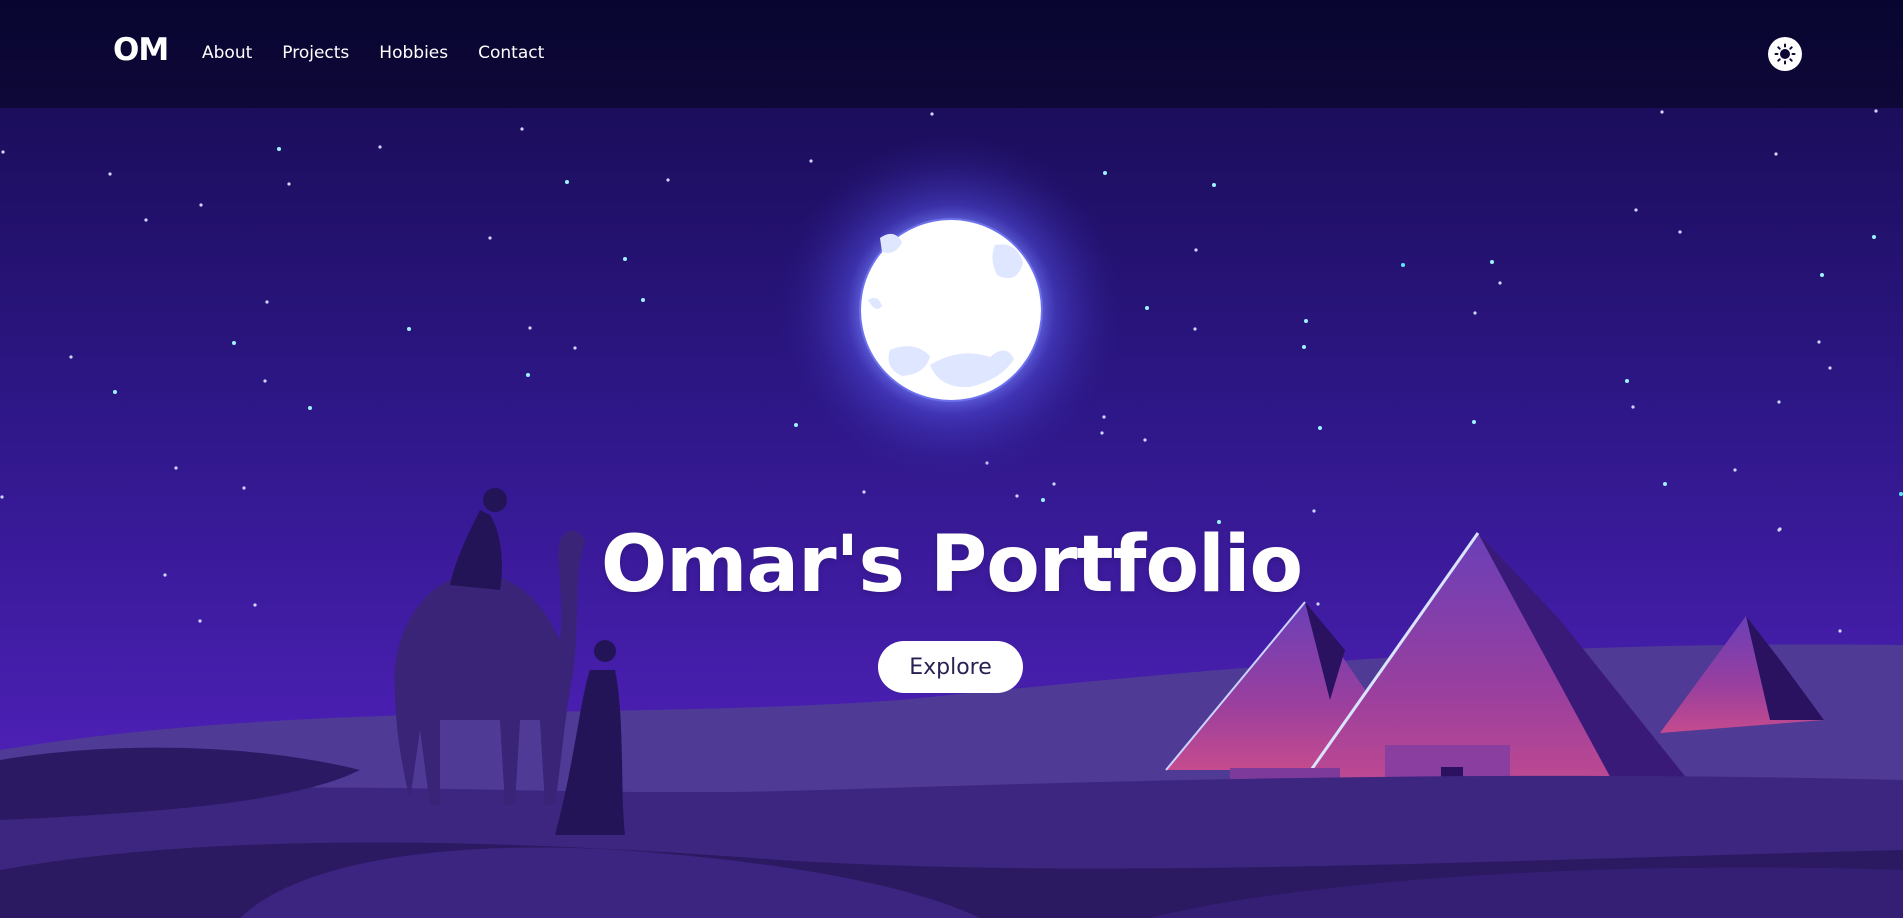  What do you see at coordinates (413, 53) in the screenshot?
I see `nav-link-hobbies: Hobbies` at bounding box center [413, 53].